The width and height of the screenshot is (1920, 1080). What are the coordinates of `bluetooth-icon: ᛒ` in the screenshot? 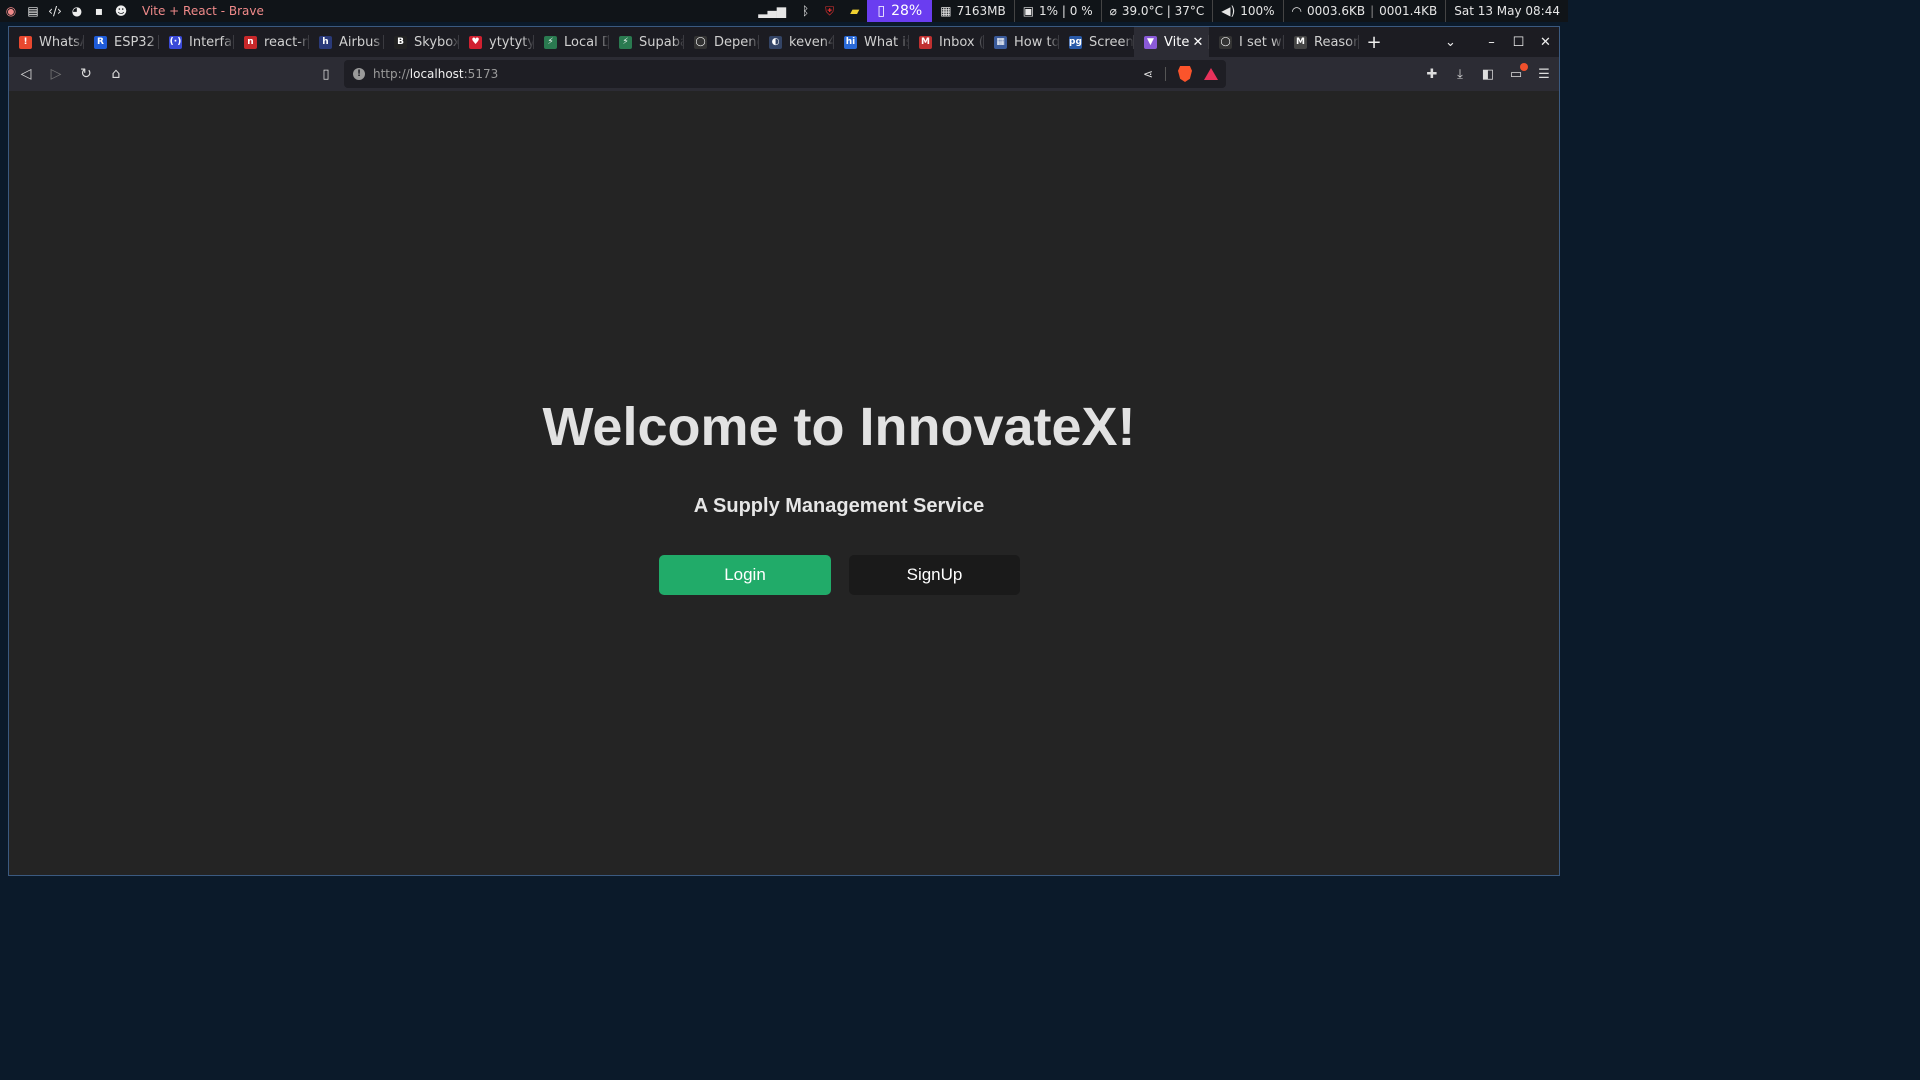 It's located at (805, 11).